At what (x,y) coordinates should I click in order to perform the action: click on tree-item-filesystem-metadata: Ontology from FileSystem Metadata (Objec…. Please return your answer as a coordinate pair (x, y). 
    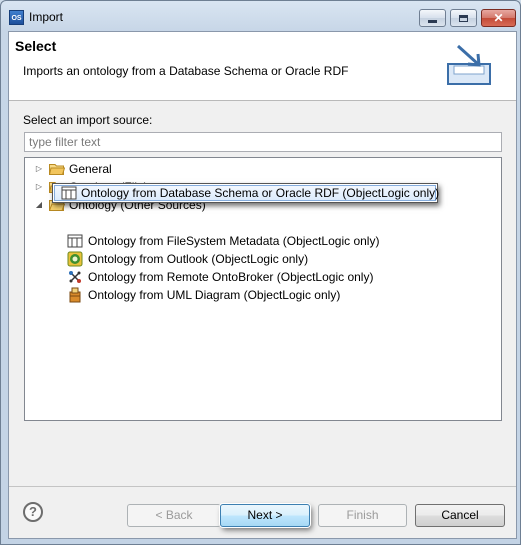
    Looking at the image, I should click on (260, 241).